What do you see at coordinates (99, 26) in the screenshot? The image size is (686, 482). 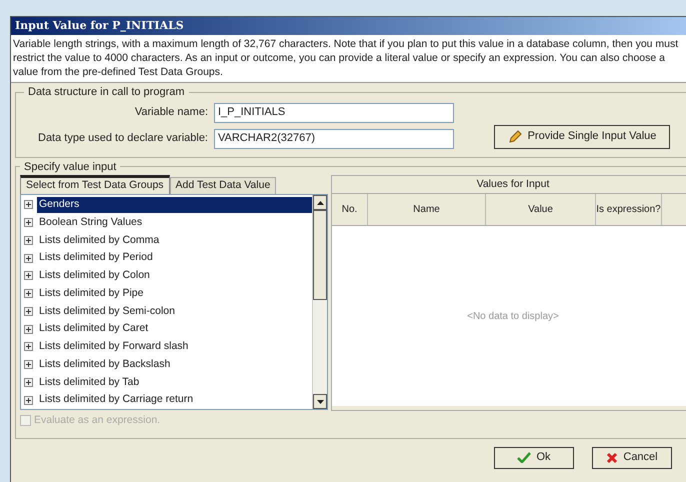 I see `window-title: Input Value for P_INITIALS` at bounding box center [99, 26].